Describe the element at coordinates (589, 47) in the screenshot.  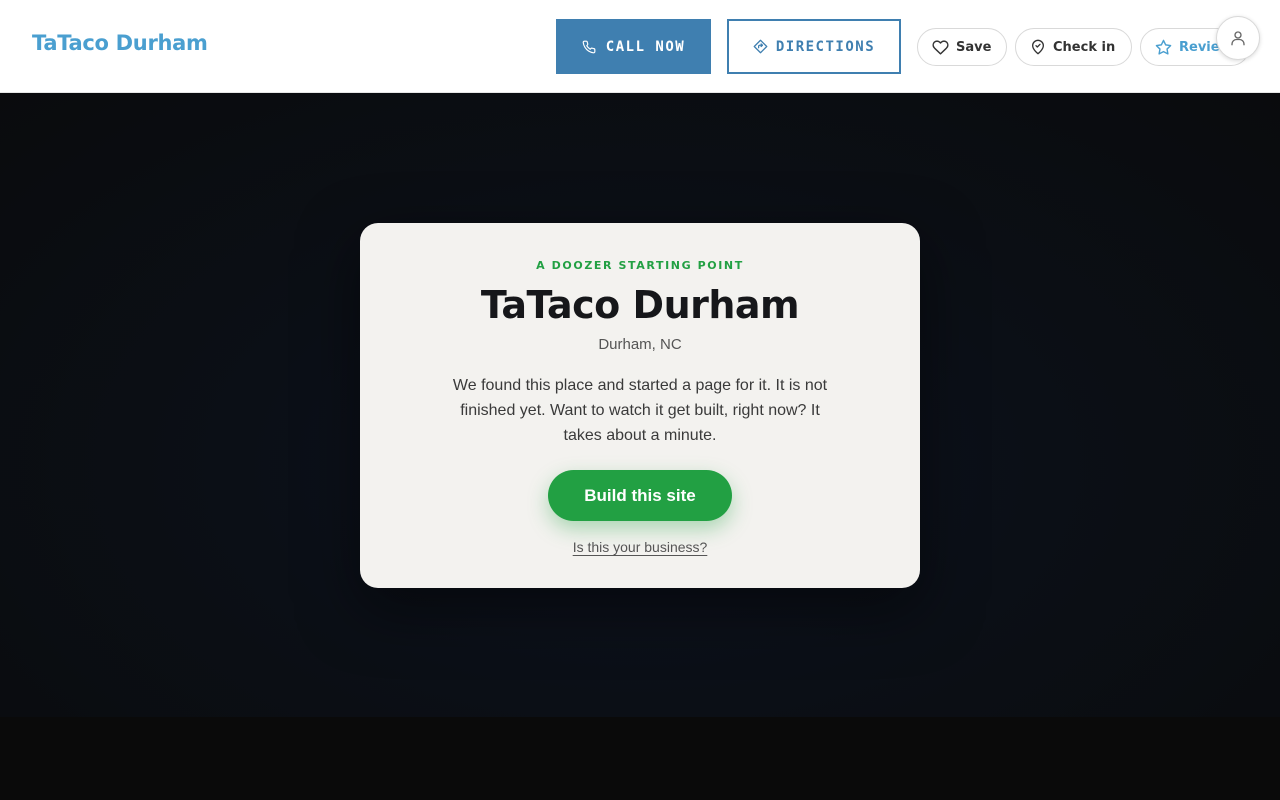
I see `phone-icon` at that location.